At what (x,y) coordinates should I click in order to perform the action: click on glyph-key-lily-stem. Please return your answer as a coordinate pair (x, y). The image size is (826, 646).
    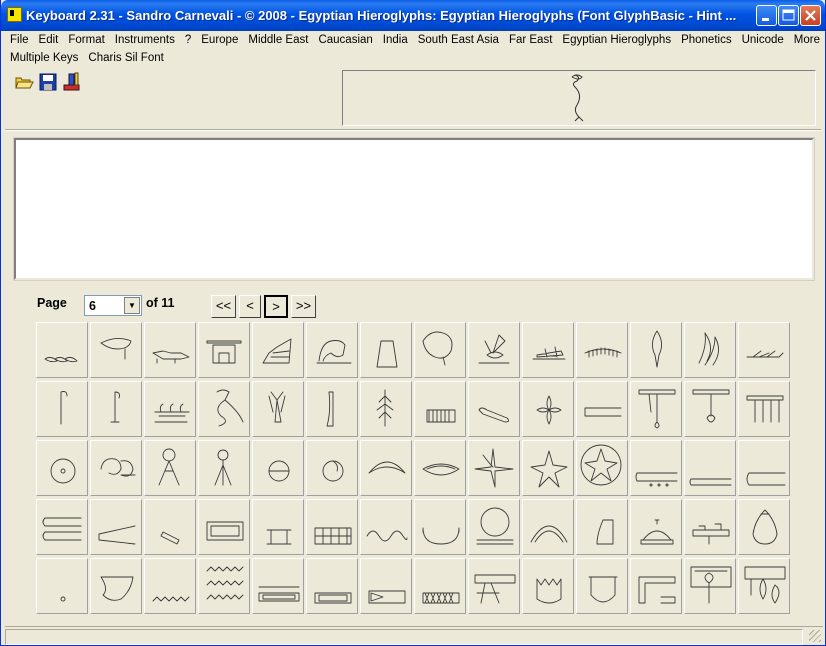
    Looking at the image, I should click on (116, 409).